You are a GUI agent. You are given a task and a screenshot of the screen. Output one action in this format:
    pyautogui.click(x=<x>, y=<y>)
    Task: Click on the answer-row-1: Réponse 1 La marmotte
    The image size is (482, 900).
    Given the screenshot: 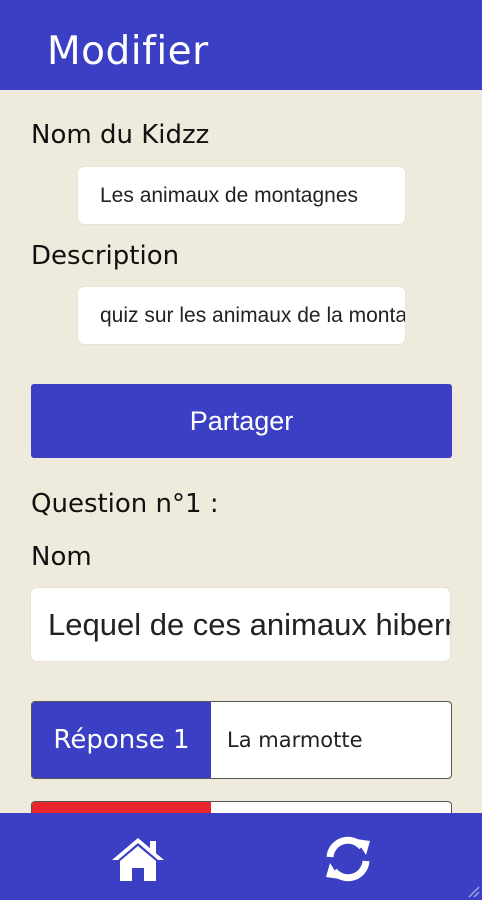 What is the action you would take?
    pyautogui.click(x=241, y=740)
    